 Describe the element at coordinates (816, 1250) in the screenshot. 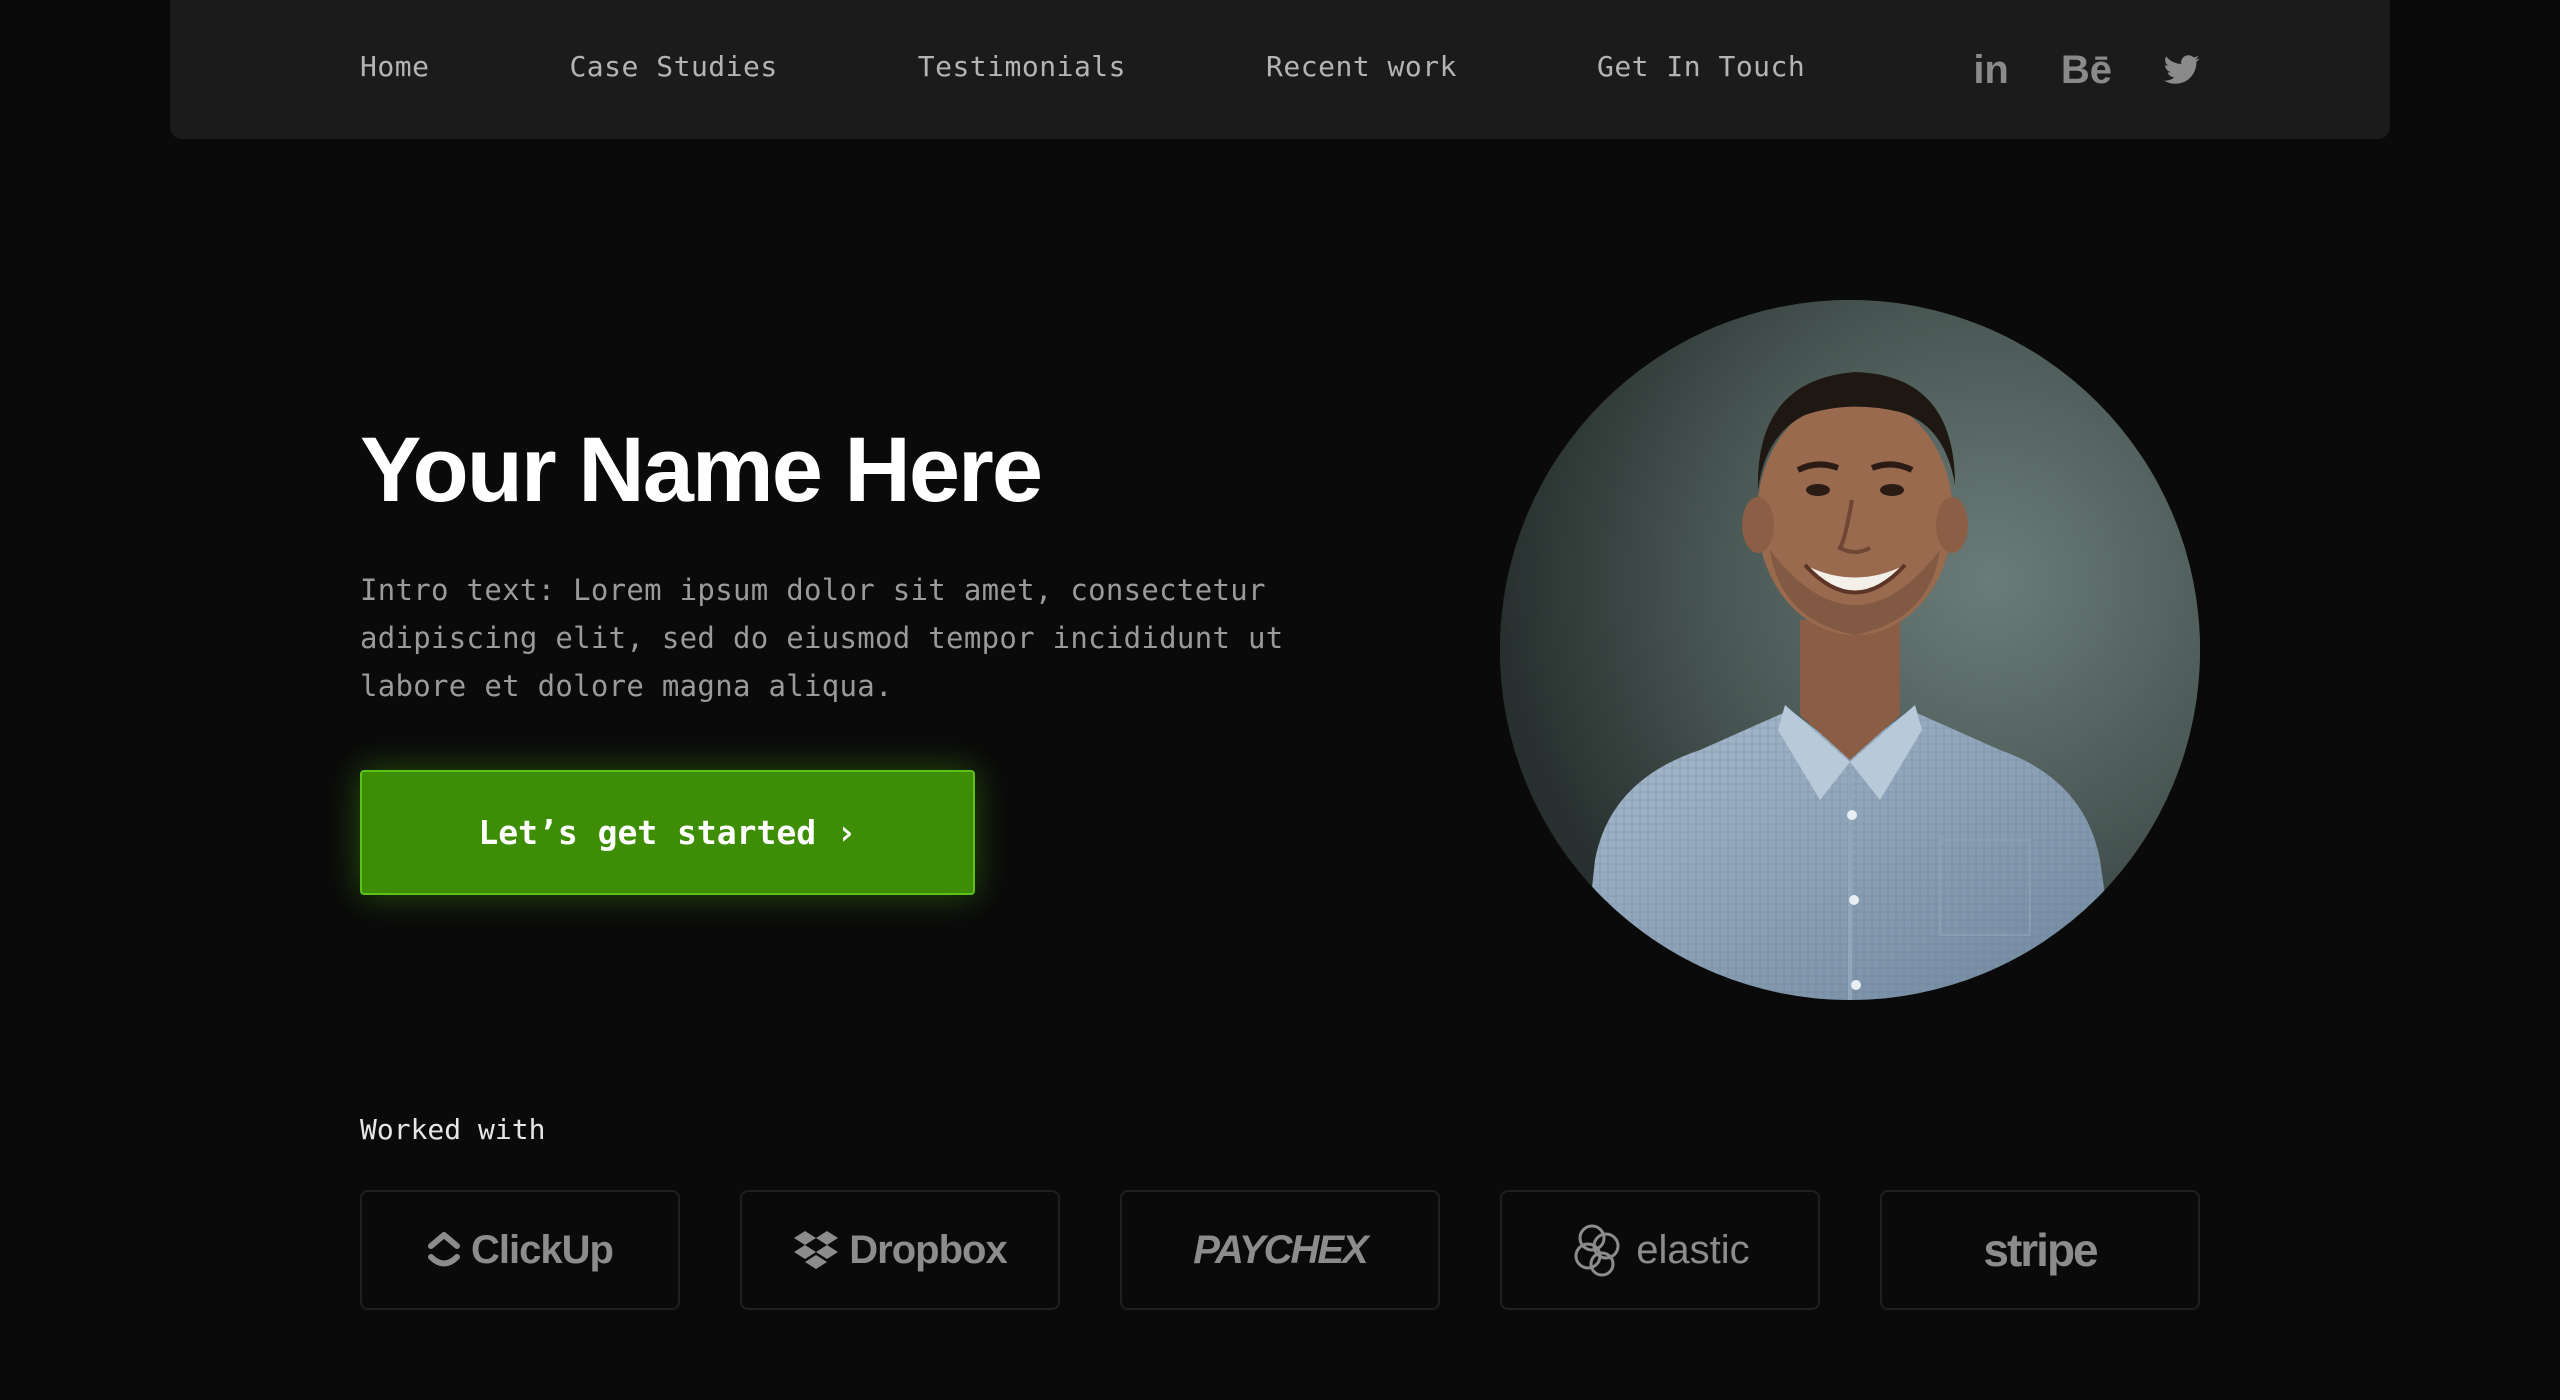

I see `dropbox-logo-icon` at that location.